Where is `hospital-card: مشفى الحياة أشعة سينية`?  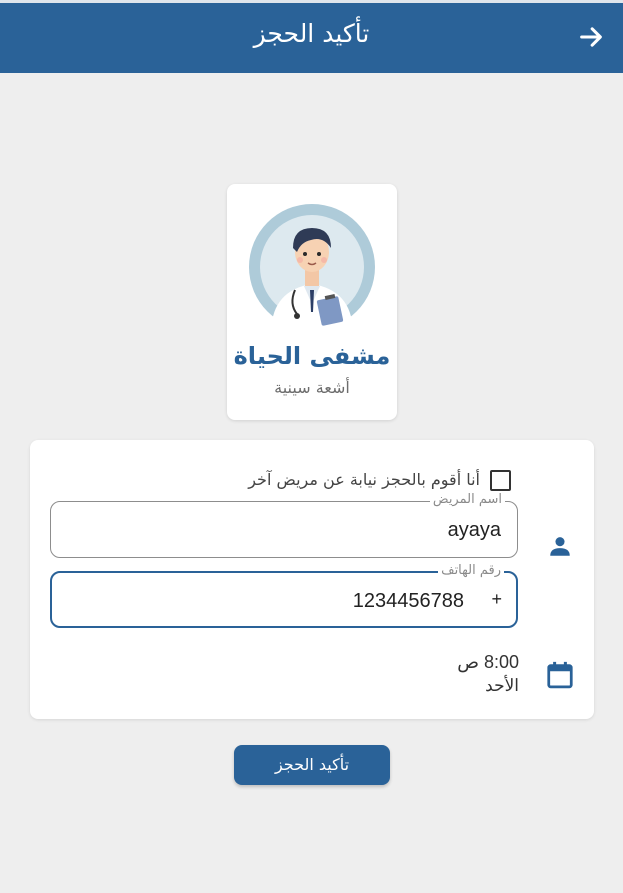
hospital-card: مشفى الحياة أشعة سينية is located at coordinates (312, 302).